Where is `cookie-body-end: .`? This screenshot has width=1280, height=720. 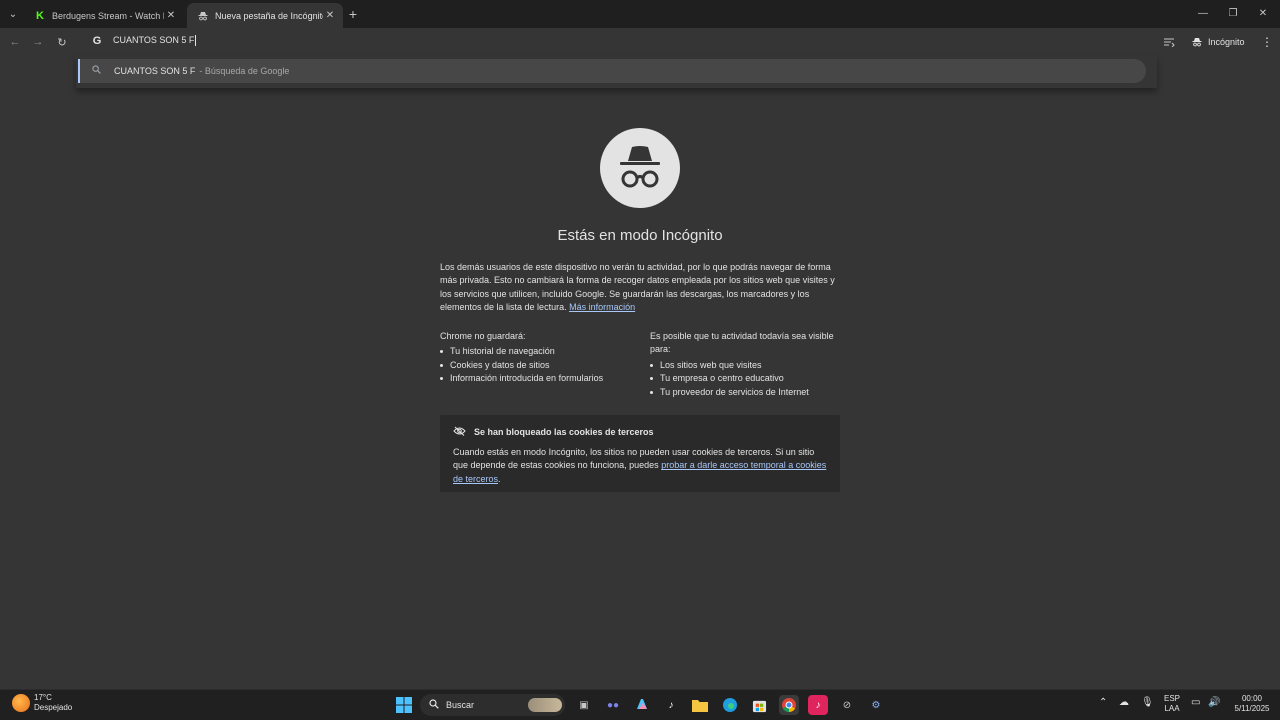 cookie-body-end: . is located at coordinates (499, 478).